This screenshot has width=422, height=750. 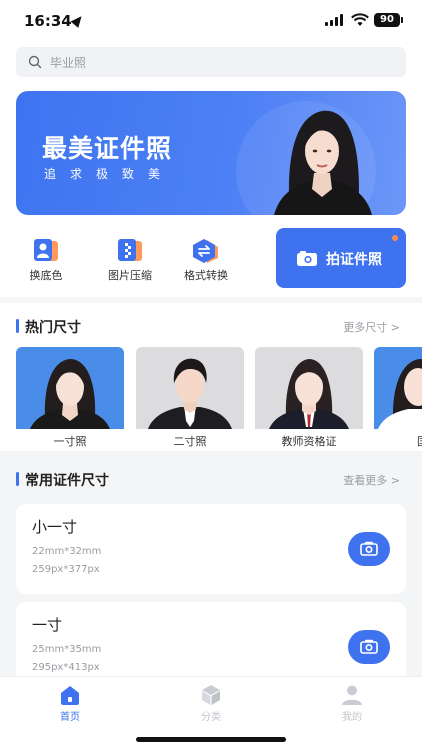 What do you see at coordinates (67, 481) in the screenshot?
I see `common-sizes-title: 常用证件尺寸` at bounding box center [67, 481].